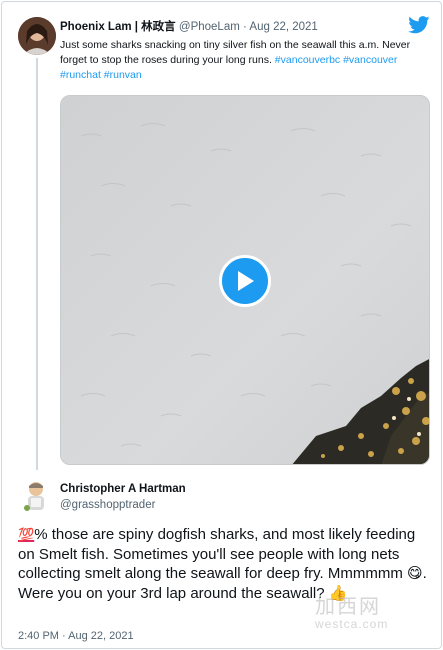 This screenshot has width=443, height=650. I want to click on author-avatar, so click(37, 36).